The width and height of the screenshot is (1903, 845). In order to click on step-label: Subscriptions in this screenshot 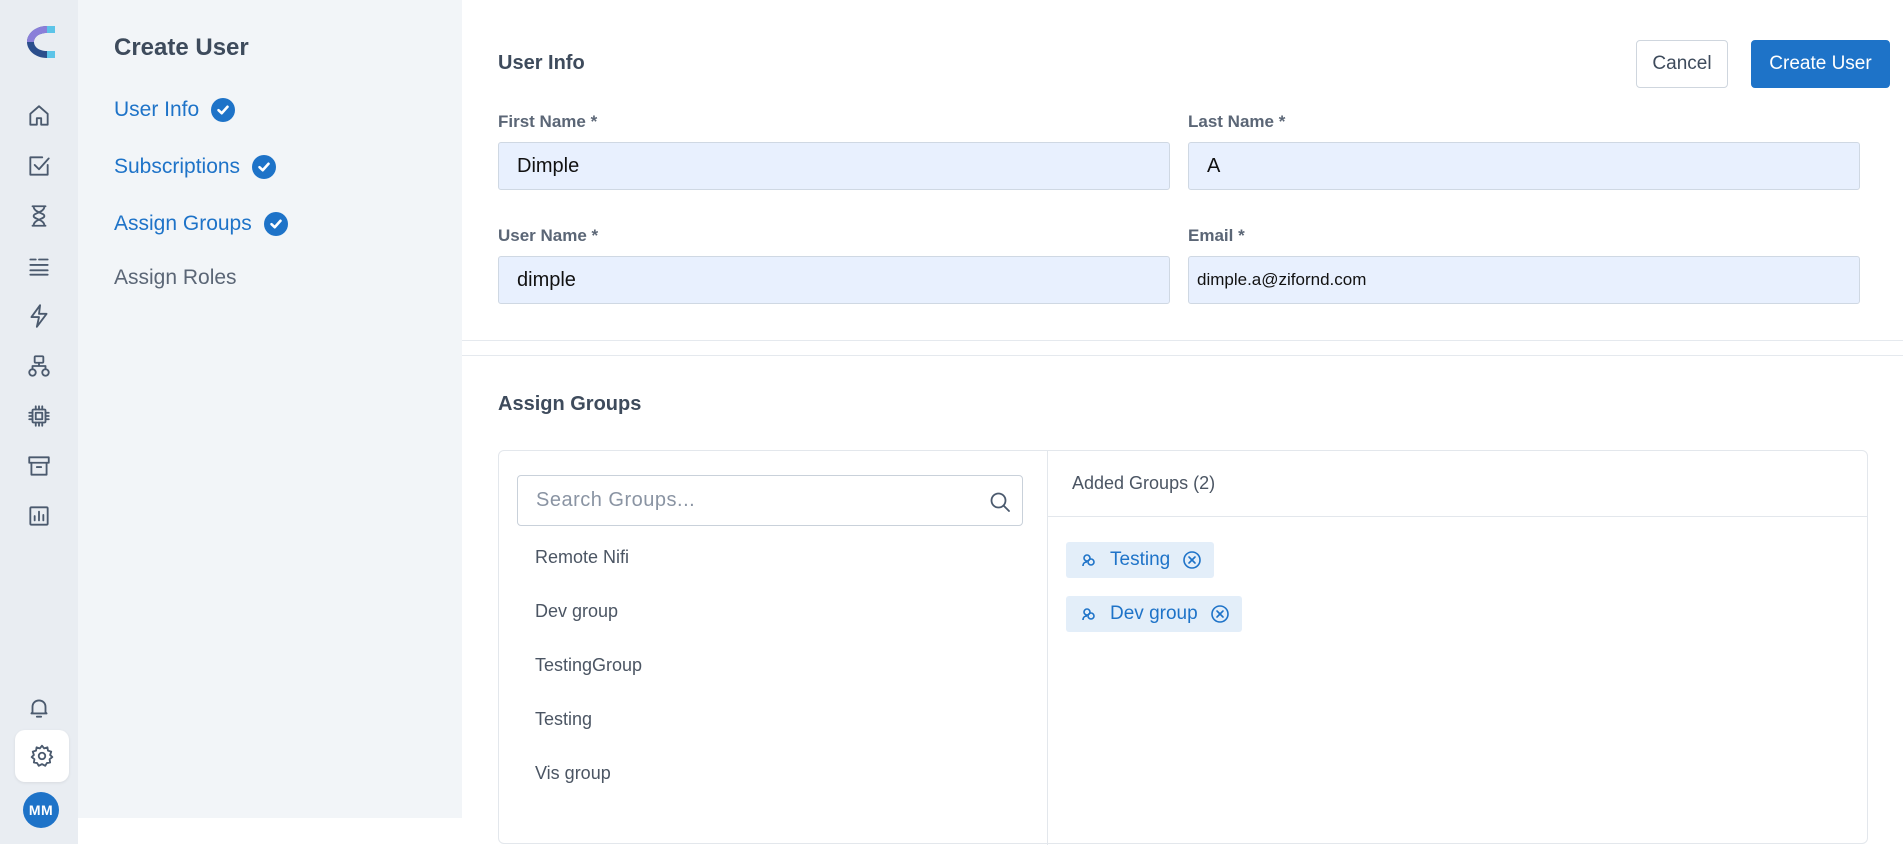, I will do `click(177, 166)`.